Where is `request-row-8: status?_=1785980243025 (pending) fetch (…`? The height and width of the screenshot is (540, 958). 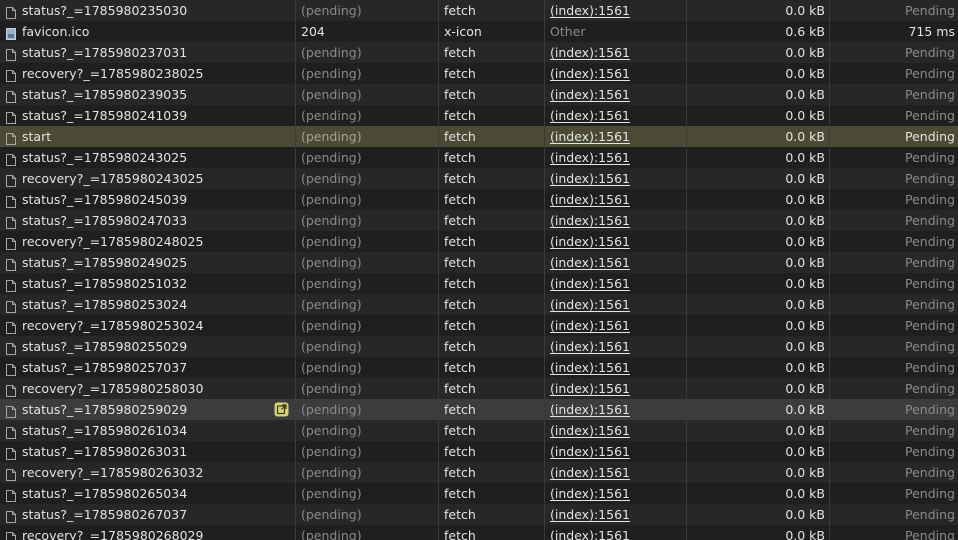 request-row-8: status?_=1785980243025 (pending) fetch (… is located at coordinates (479, 157).